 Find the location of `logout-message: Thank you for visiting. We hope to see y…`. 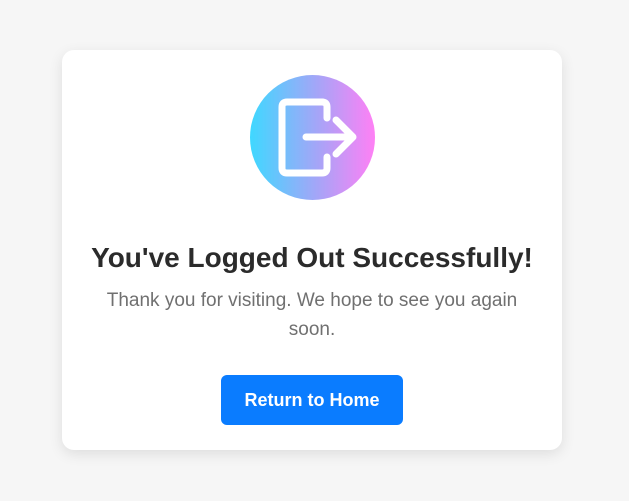

logout-message: Thank you for visiting. We hope to see y… is located at coordinates (312, 315).